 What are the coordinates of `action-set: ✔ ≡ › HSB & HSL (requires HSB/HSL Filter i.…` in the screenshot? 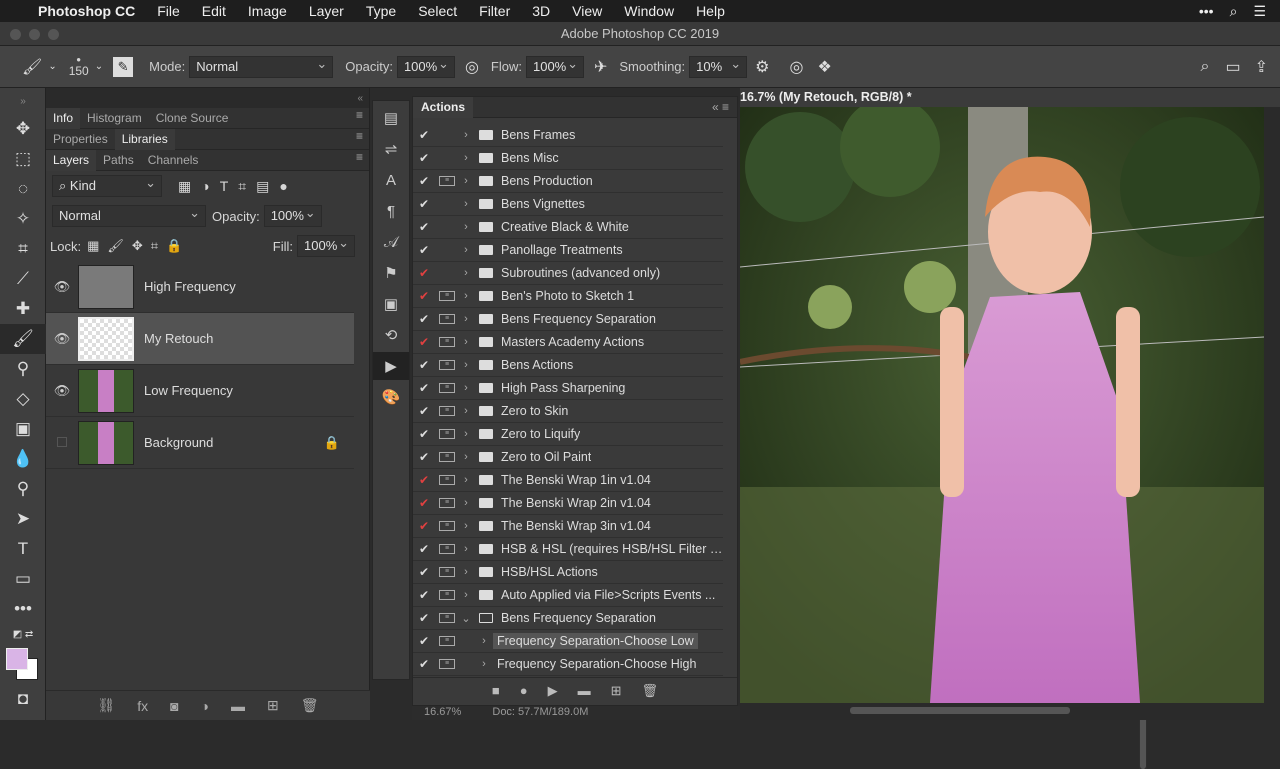 It's located at (568, 549).